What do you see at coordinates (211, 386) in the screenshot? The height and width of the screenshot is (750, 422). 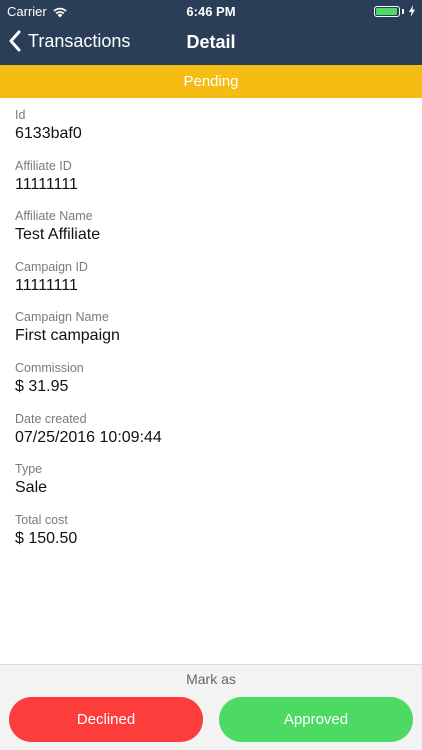 I see `field-commission: Commission $ 31.95` at bounding box center [211, 386].